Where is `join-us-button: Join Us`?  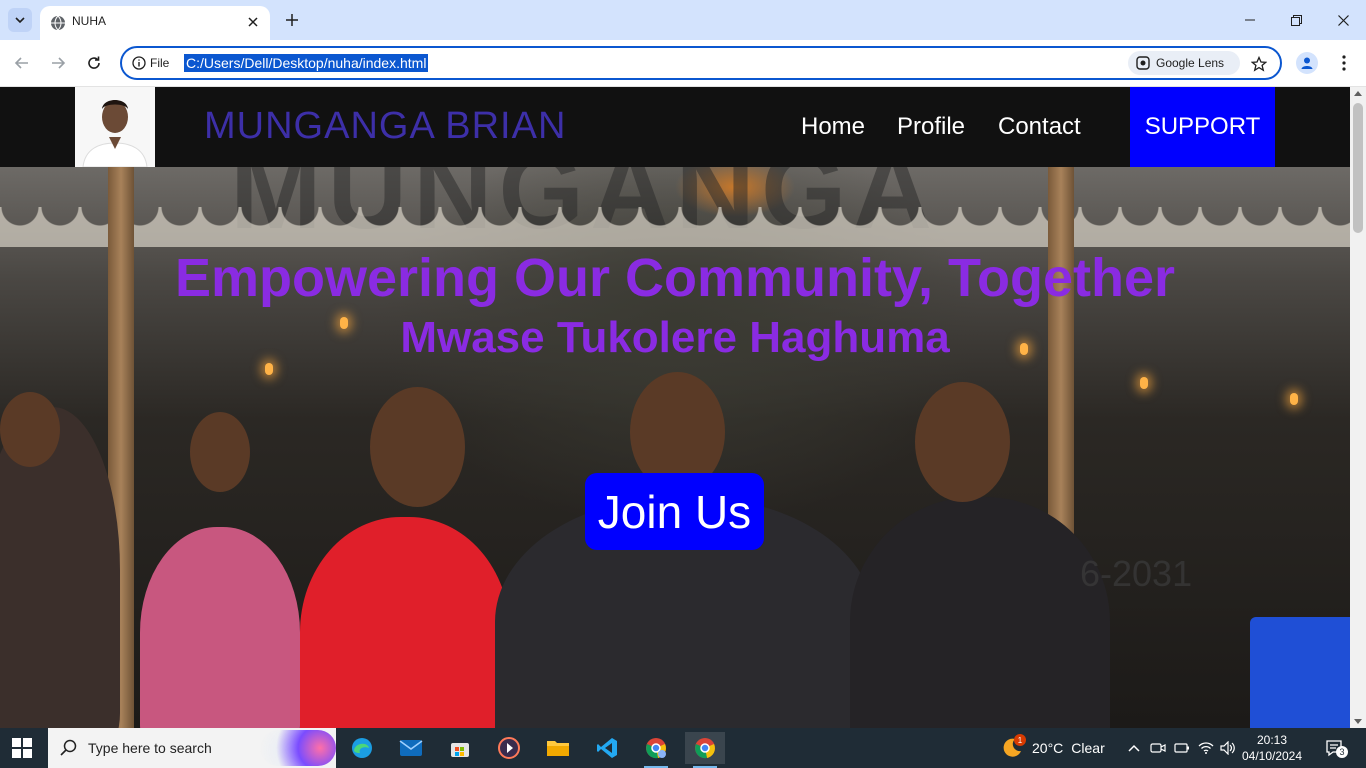 join-us-button: Join Us is located at coordinates (674, 511).